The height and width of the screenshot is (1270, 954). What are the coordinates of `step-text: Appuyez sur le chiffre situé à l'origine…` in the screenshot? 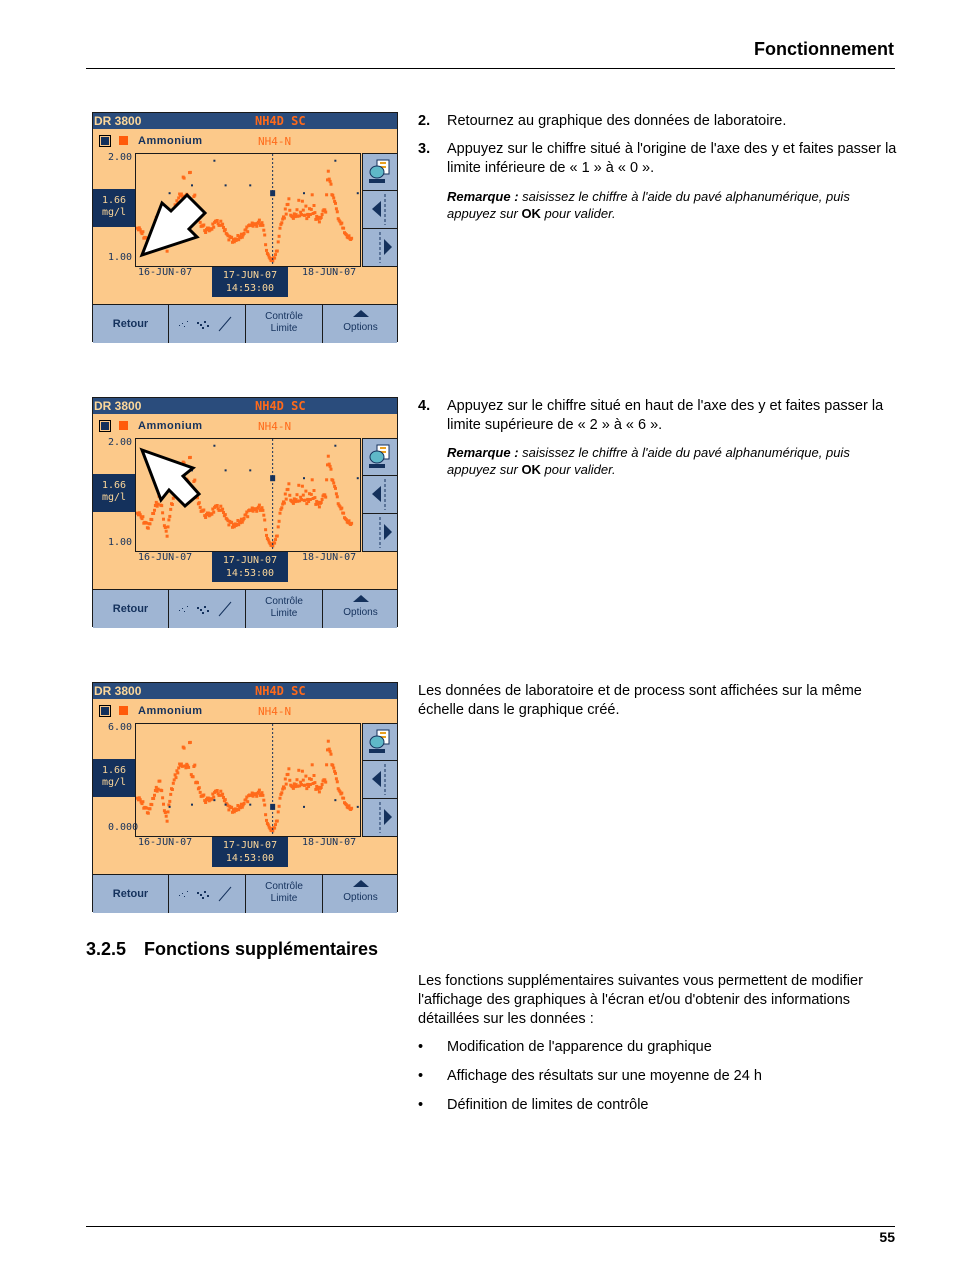 It's located at (672, 158).